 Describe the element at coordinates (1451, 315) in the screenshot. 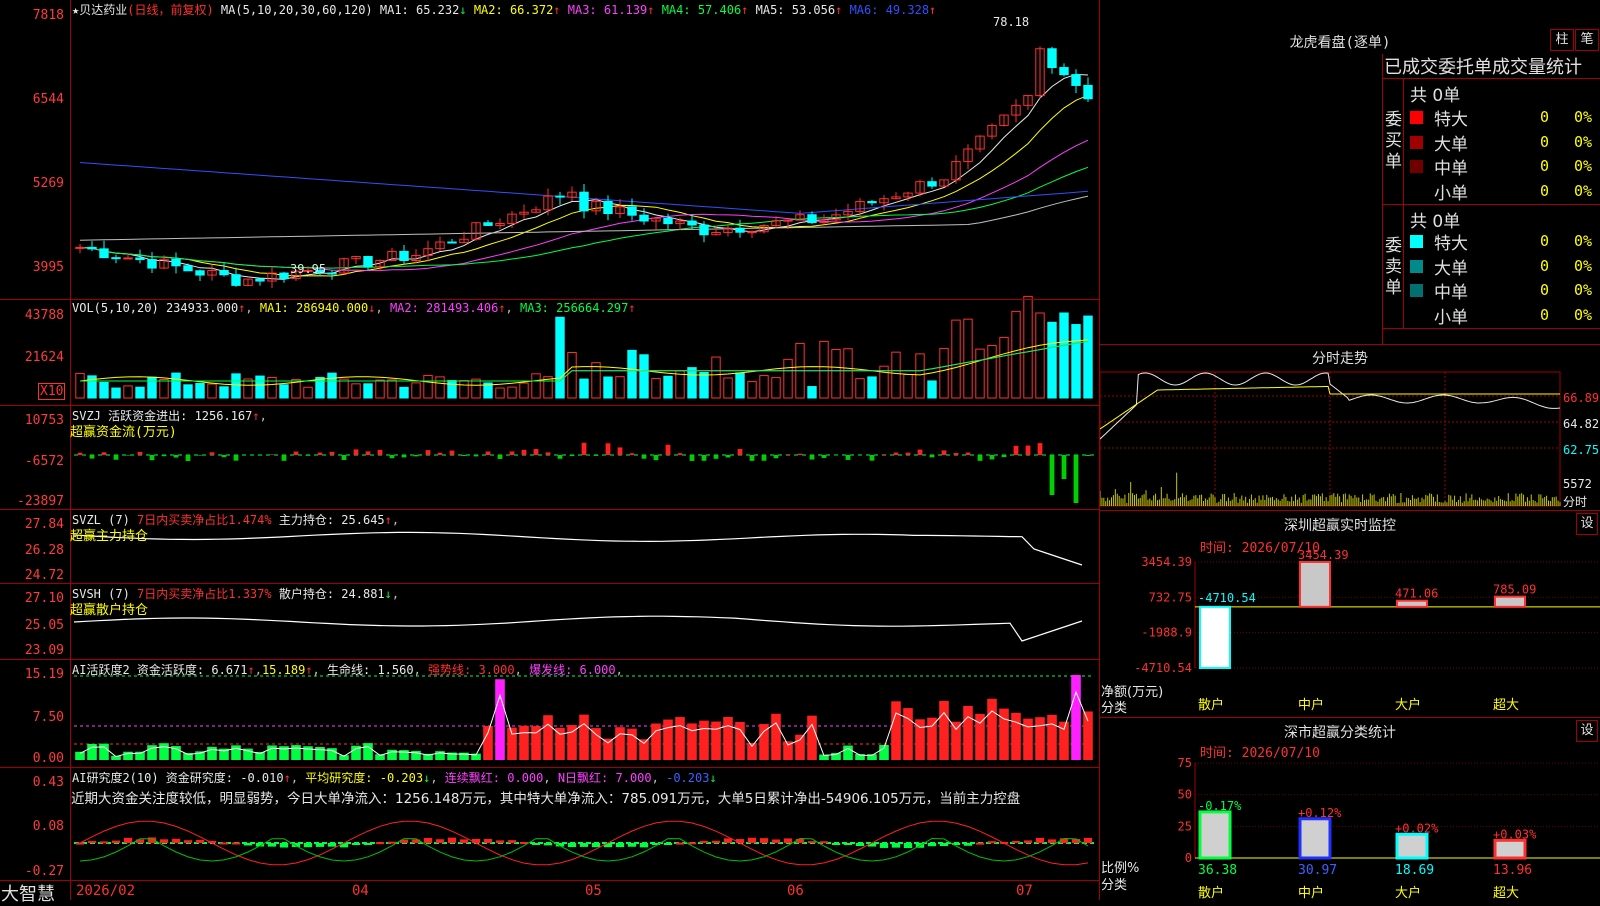

I see `sell-row-name: 小单` at that location.